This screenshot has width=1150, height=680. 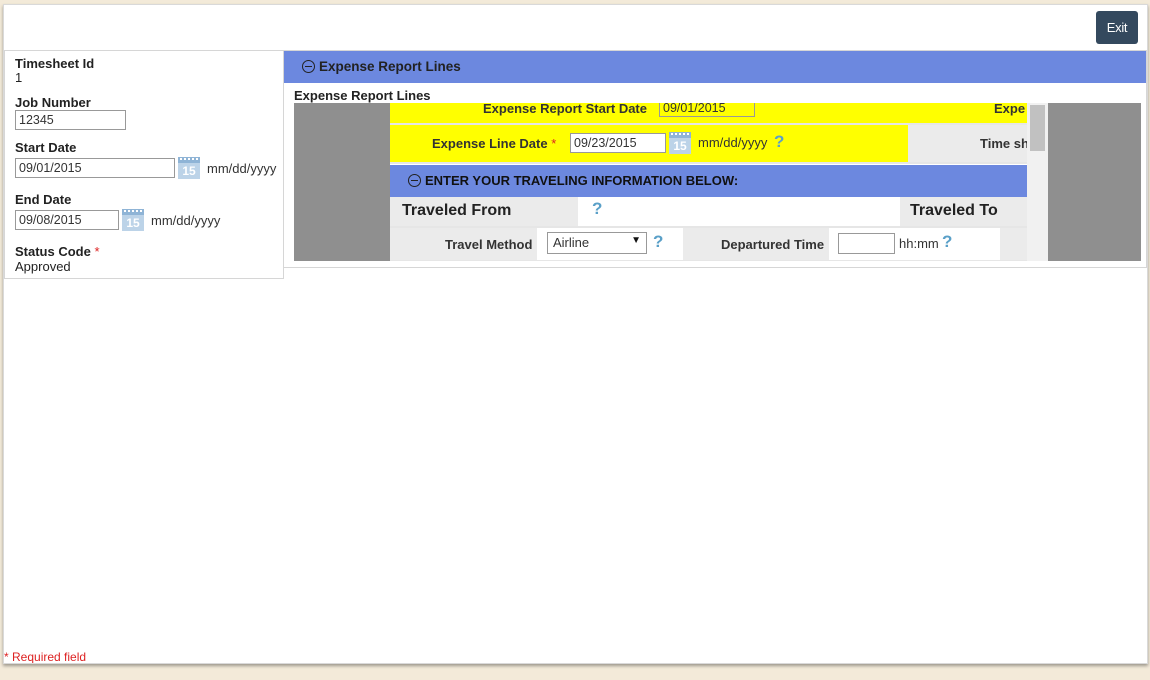 What do you see at coordinates (45, 657) in the screenshot?
I see `required-field-note: * Required field` at bounding box center [45, 657].